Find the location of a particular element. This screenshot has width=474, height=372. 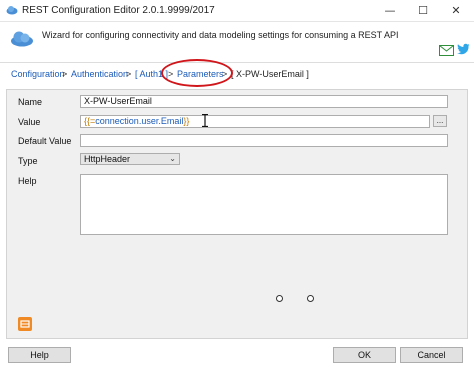

text-cursor-icon is located at coordinates (205, 120).